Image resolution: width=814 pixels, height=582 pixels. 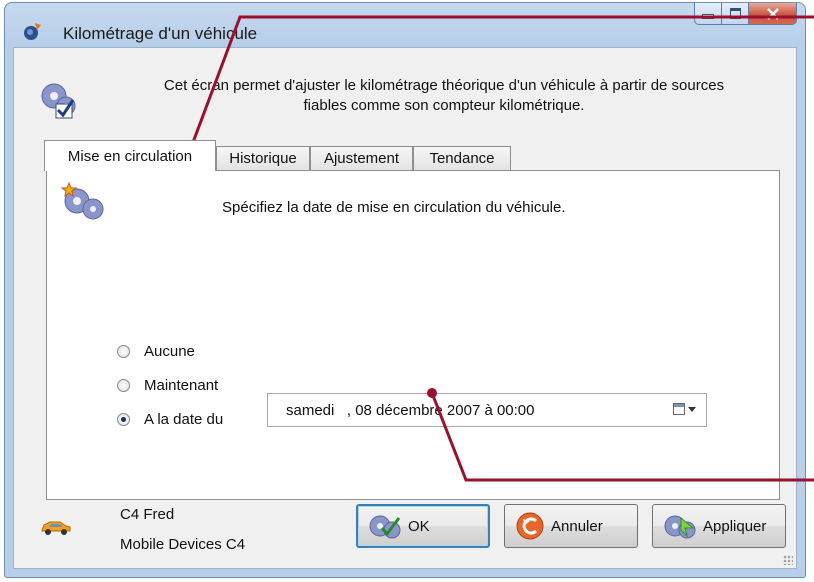 I want to click on radio-label: Maintenant, so click(x=181, y=385).